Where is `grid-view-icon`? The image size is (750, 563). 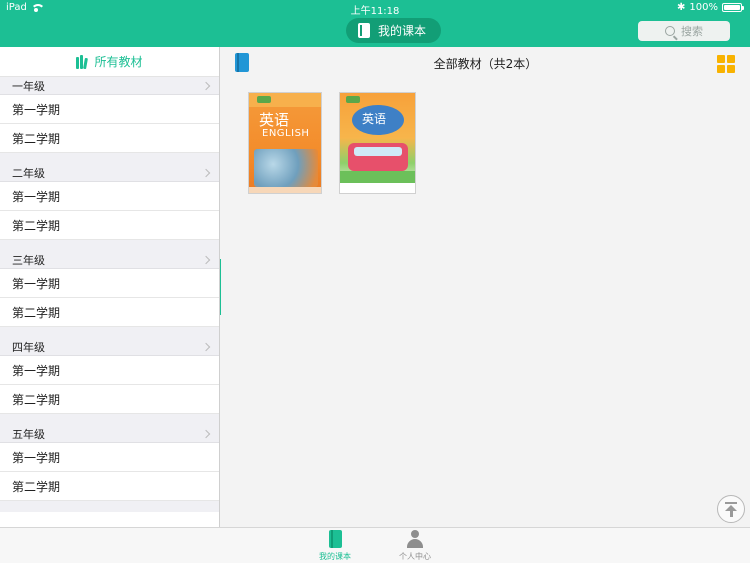 grid-view-icon is located at coordinates (726, 64).